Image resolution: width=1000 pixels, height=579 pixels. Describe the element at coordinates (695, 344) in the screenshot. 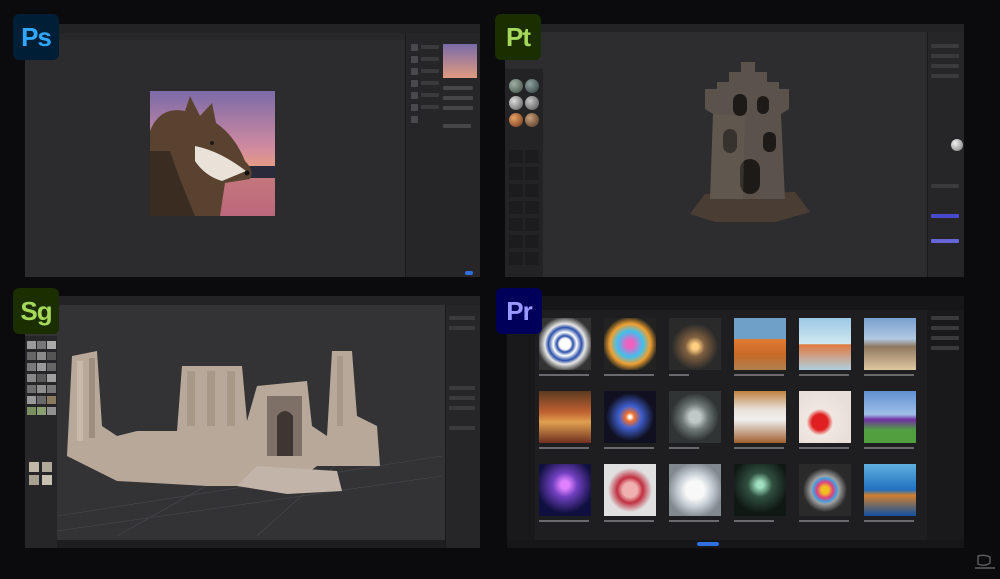

I see `grid-item-glowing-jar` at that location.